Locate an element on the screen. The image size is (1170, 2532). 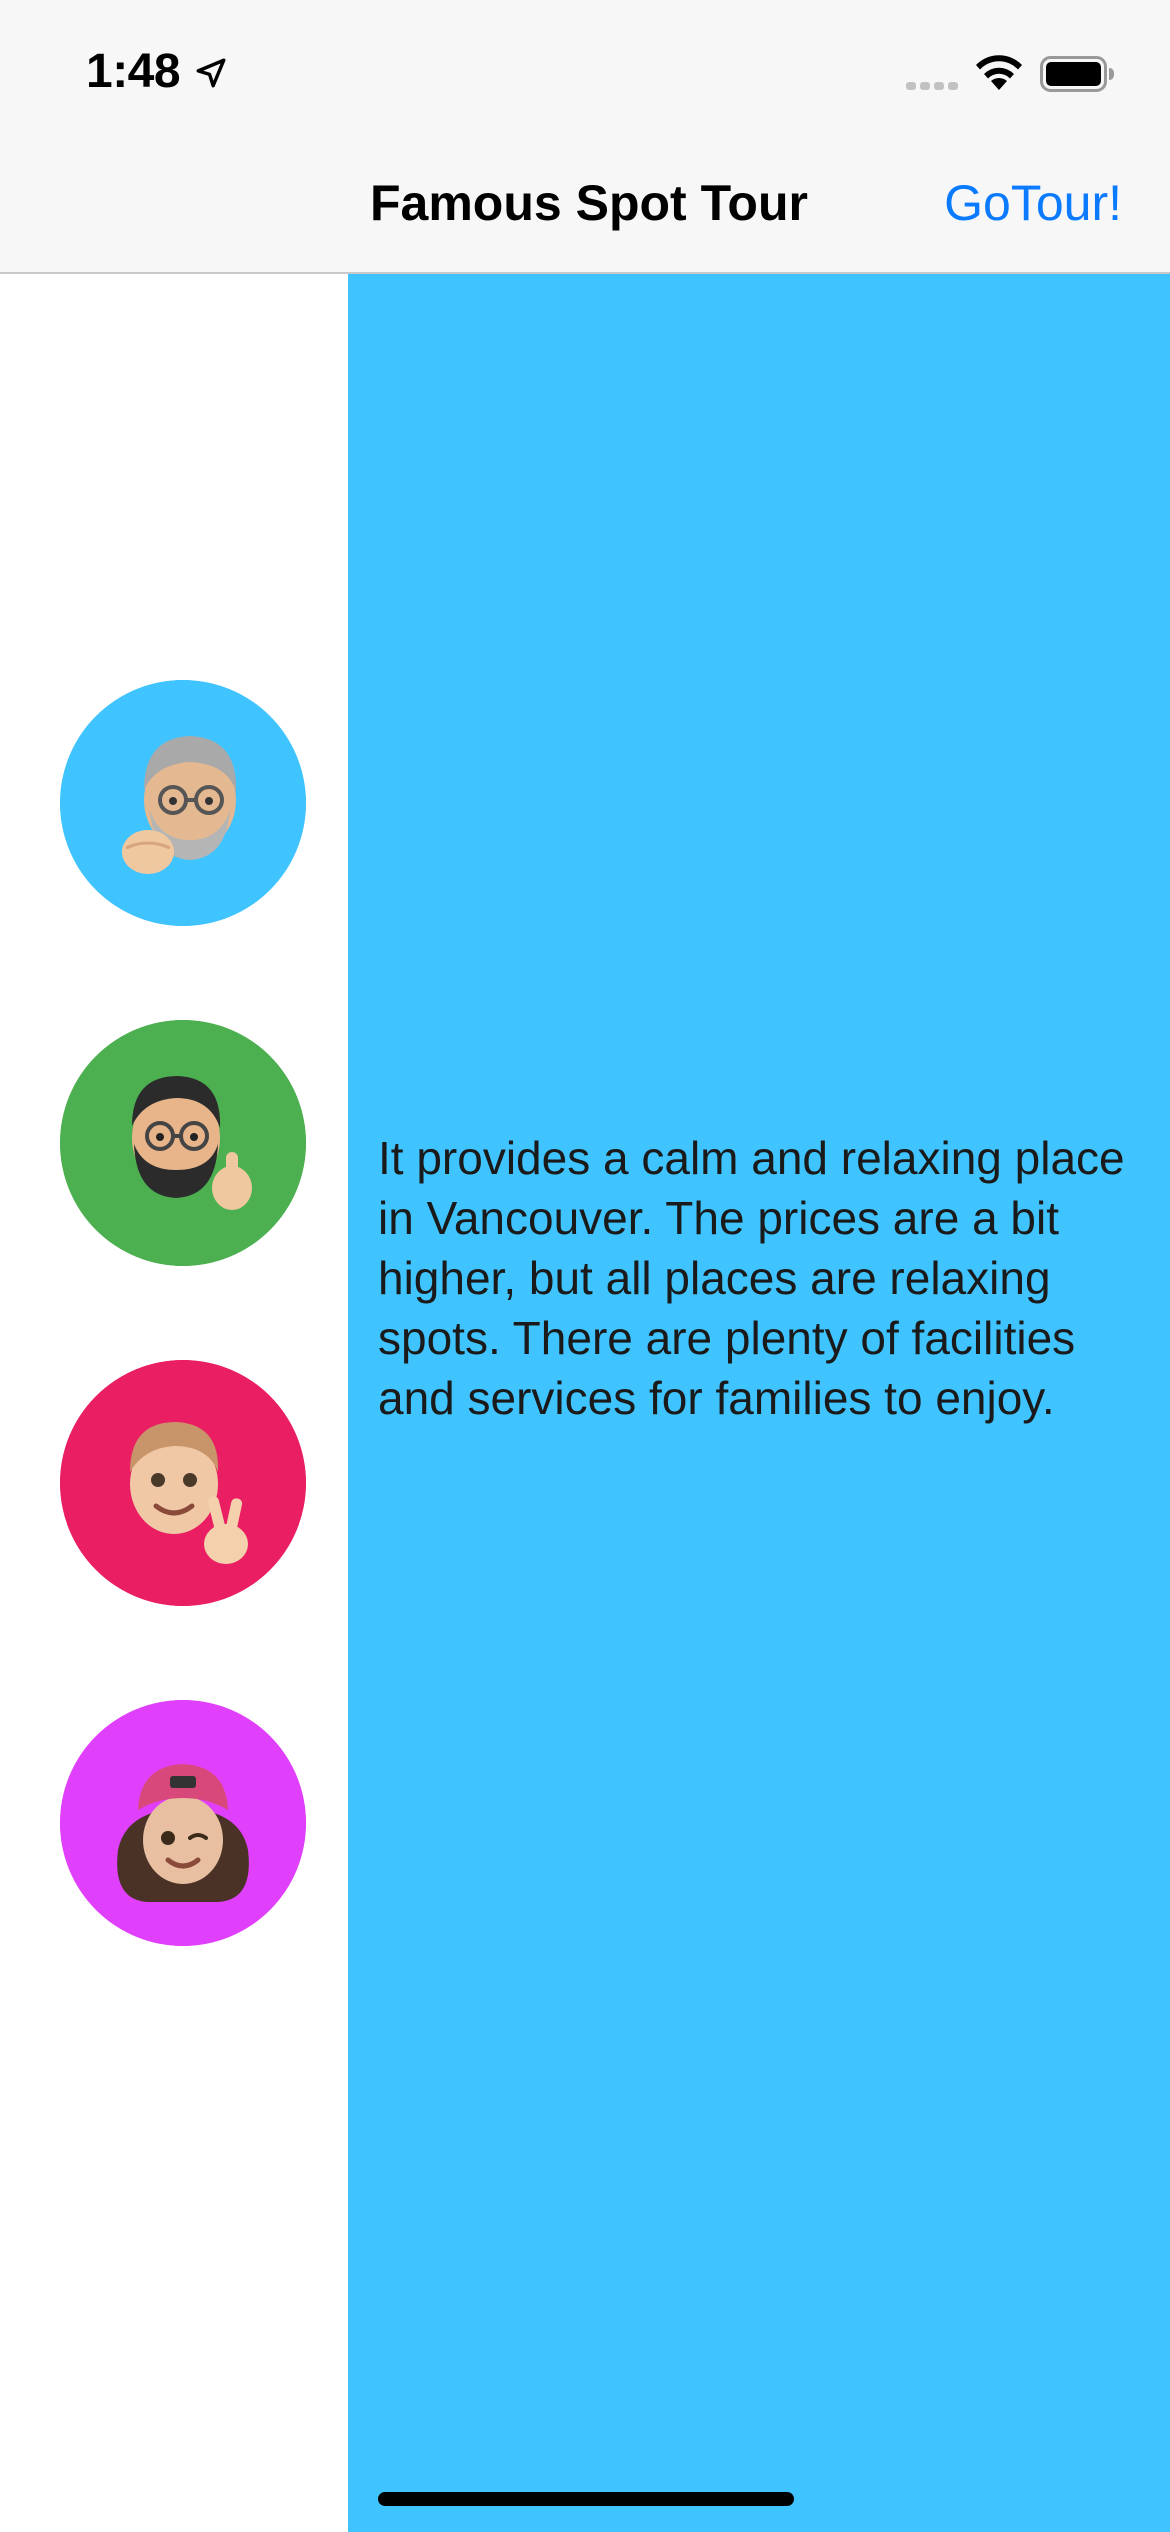
cellular-signal-icon is located at coordinates (932, 86).